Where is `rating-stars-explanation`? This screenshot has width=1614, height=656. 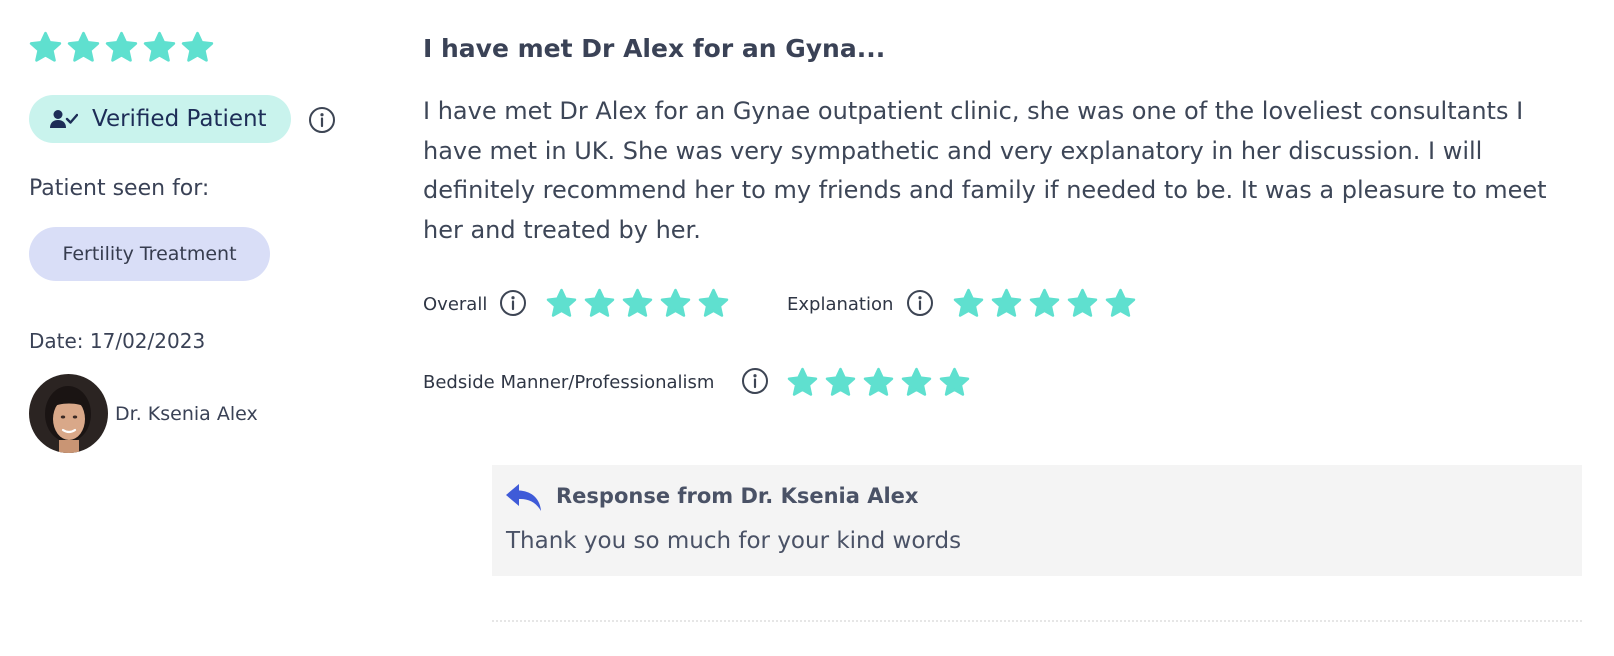
rating-stars-explanation is located at coordinates (1048, 303).